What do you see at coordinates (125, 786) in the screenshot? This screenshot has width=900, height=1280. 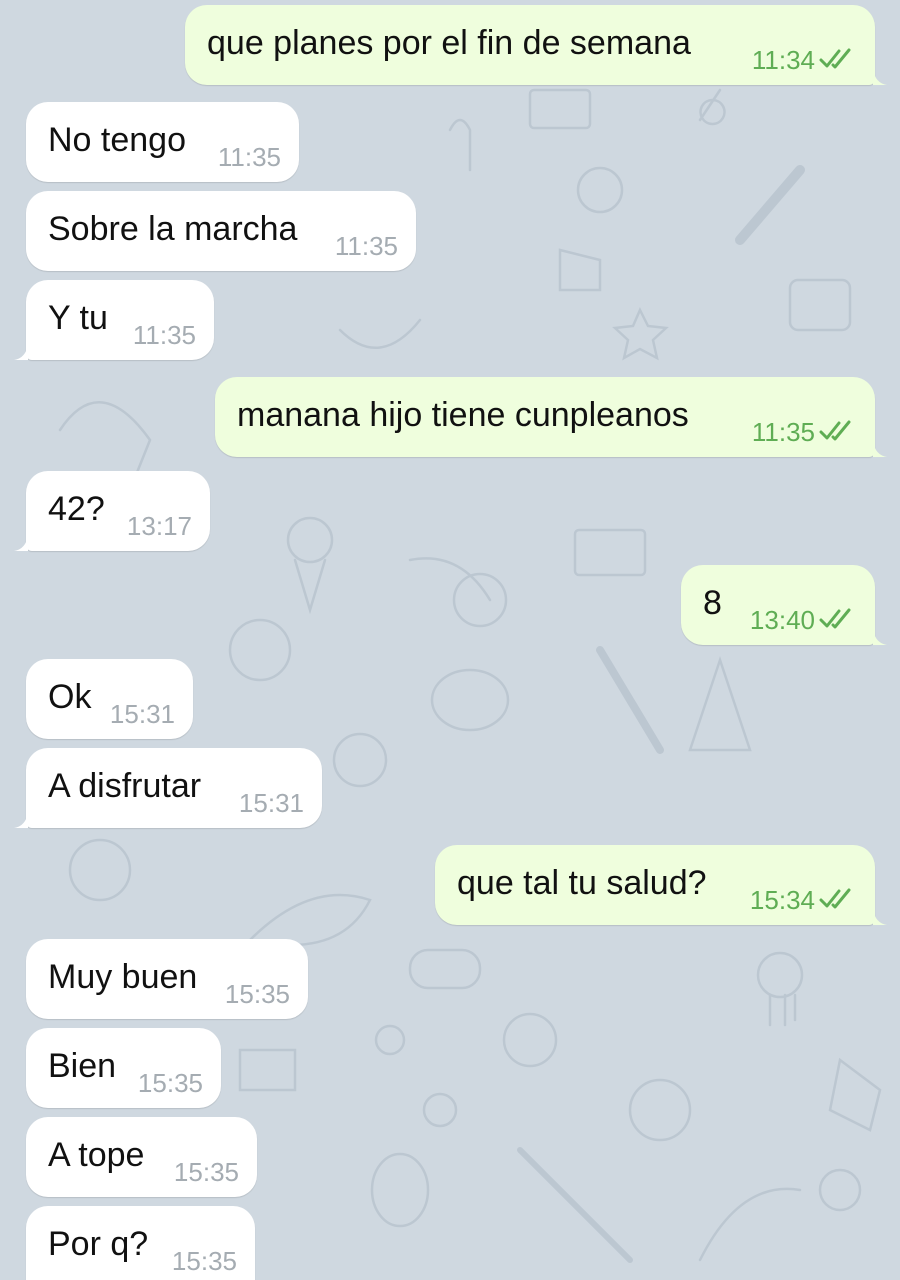 I see `message-text: A disfrutar` at bounding box center [125, 786].